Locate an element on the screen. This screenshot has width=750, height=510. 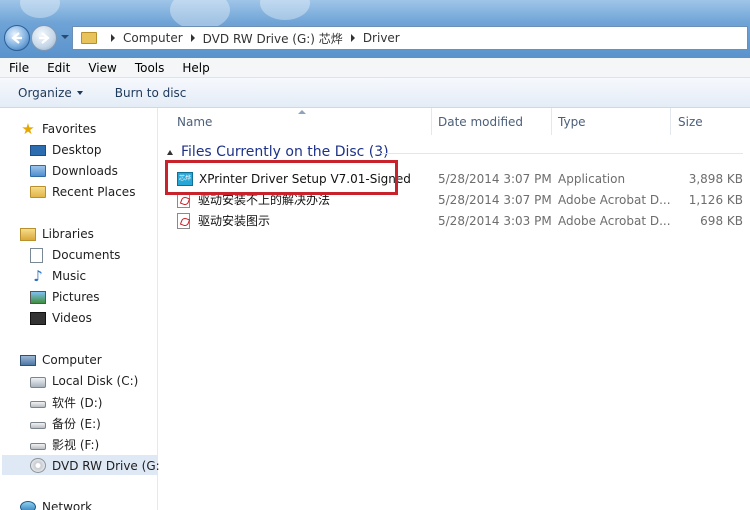
file-name: 驱动安装图示 is located at coordinates (234, 221).